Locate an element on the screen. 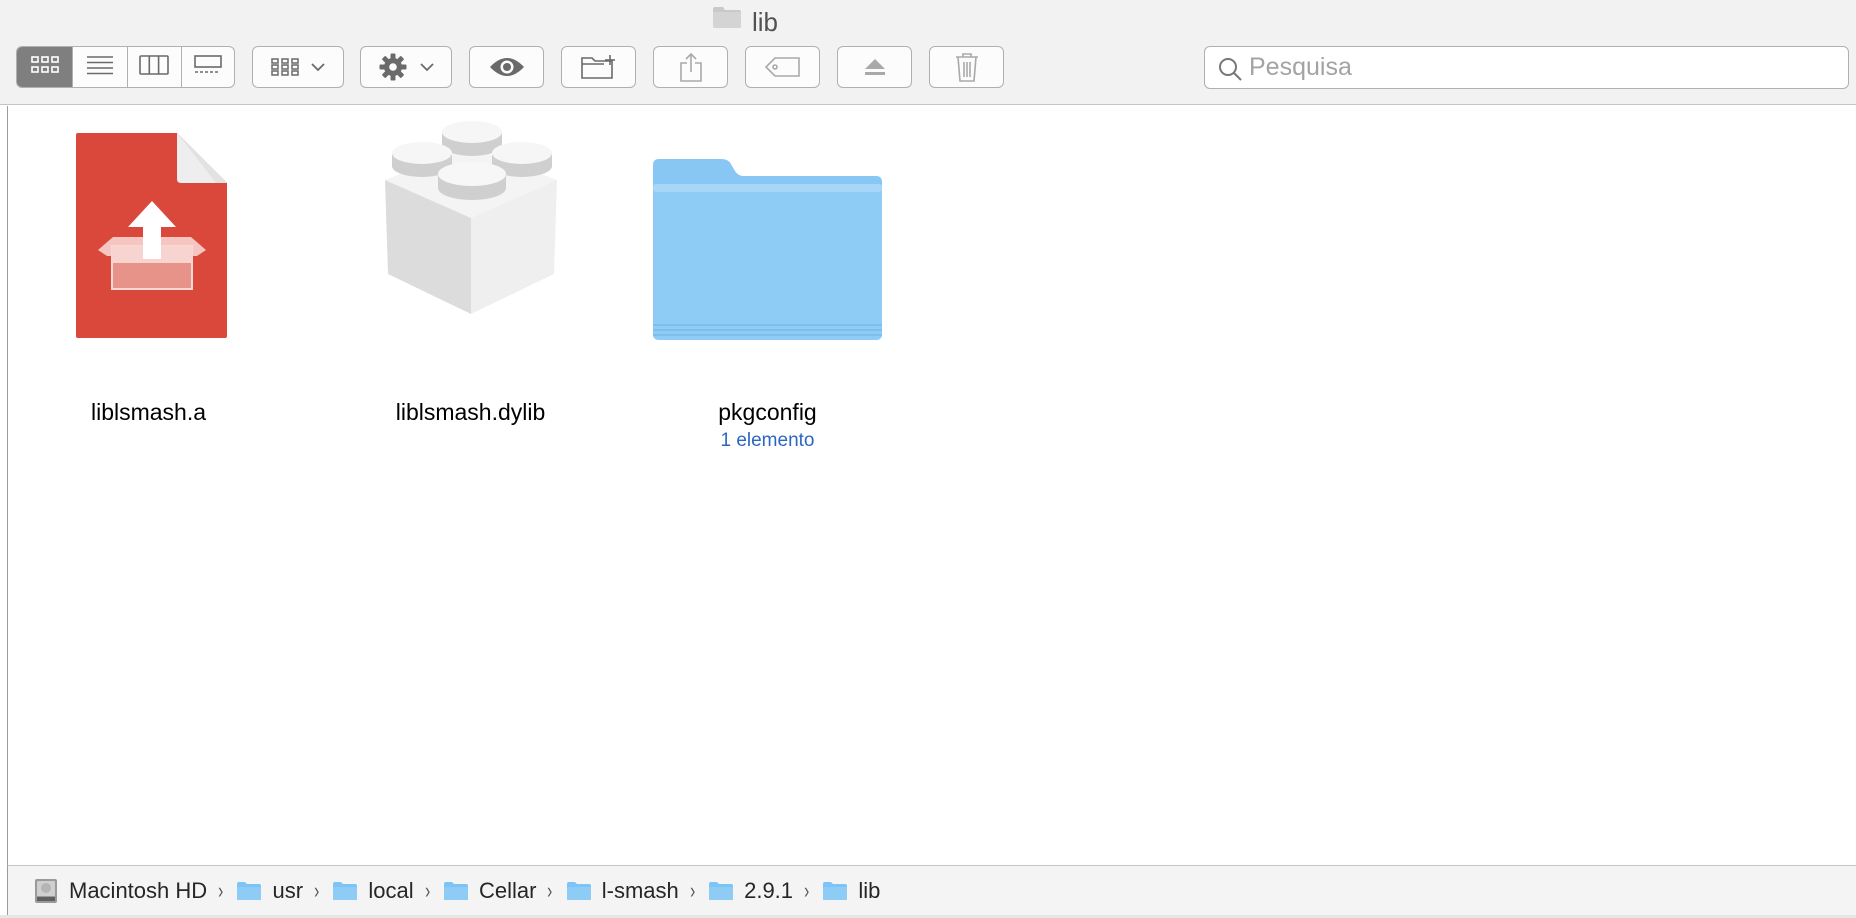 The height and width of the screenshot is (918, 1856). path-item-label: usr is located at coordinates (288, 890).